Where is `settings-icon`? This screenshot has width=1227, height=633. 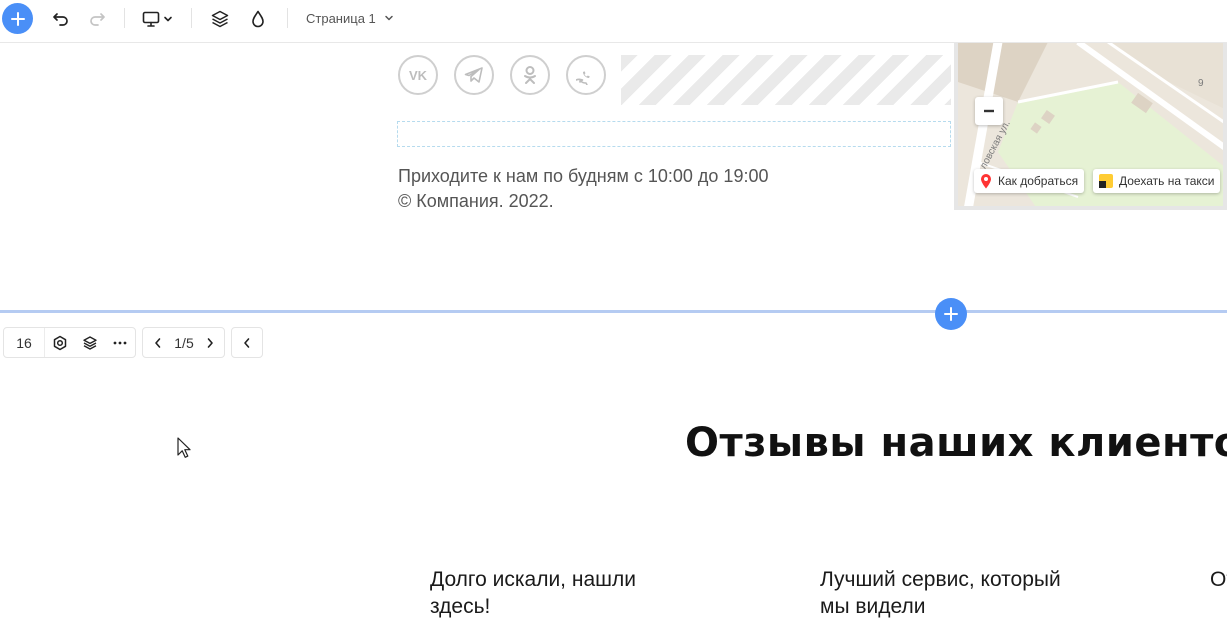
settings-icon is located at coordinates (60, 342).